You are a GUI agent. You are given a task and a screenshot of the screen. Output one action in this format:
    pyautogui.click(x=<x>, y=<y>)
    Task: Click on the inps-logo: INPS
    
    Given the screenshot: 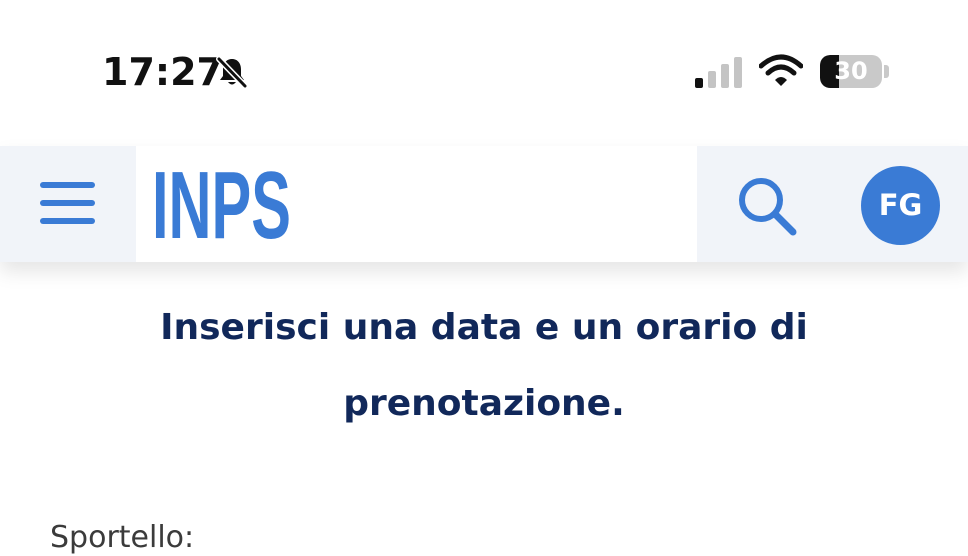 What is the action you would take?
    pyautogui.click(x=221, y=205)
    